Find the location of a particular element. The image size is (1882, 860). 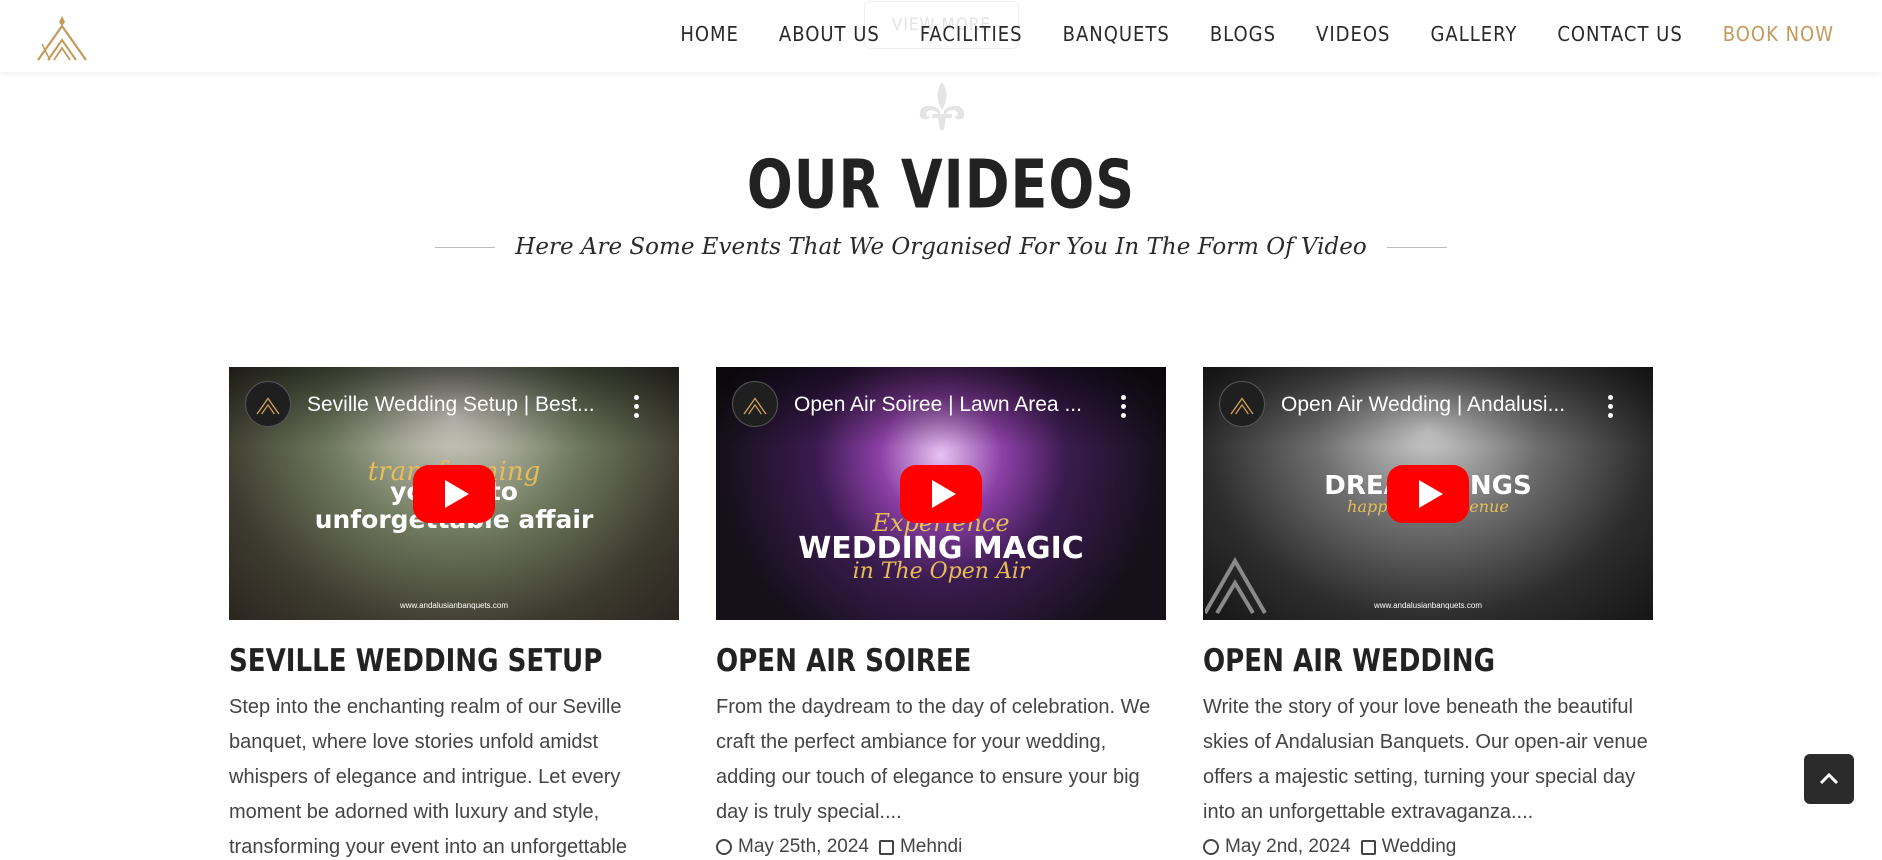

video-card-meta: May 2nd, 2024 Wedding is located at coordinates (1428, 847).